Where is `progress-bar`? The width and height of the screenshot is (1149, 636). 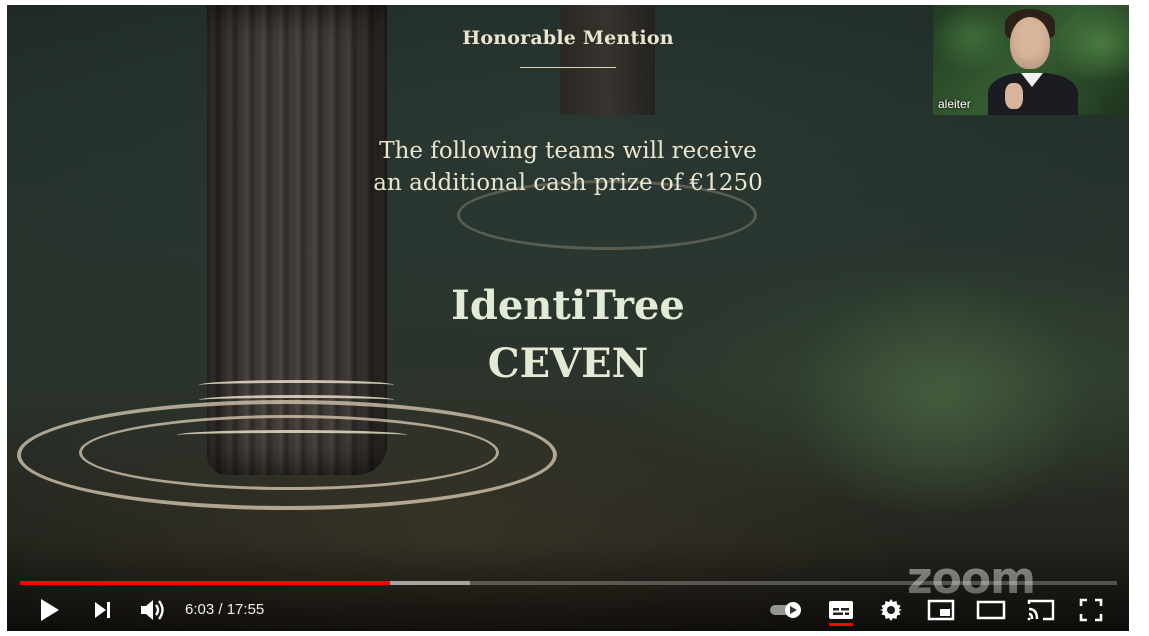
progress-bar is located at coordinates (568, 583).